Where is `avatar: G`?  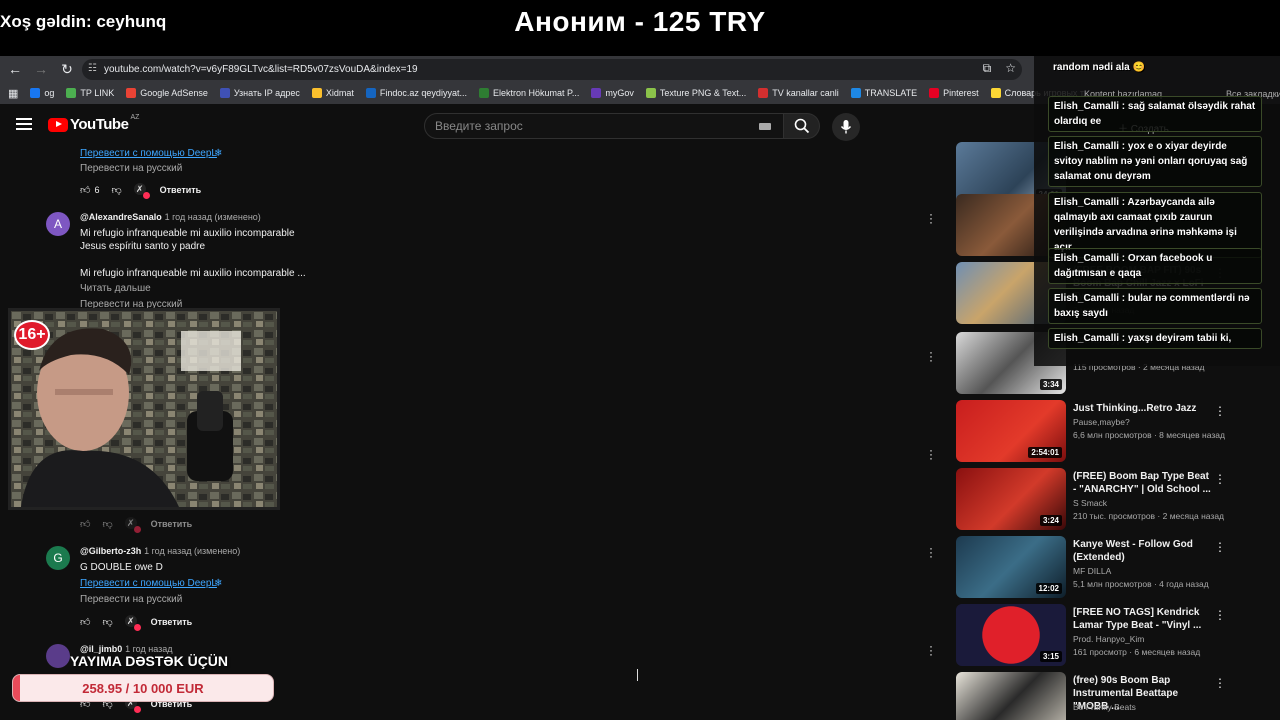 avatar: G is located at coordinates (58, 558).